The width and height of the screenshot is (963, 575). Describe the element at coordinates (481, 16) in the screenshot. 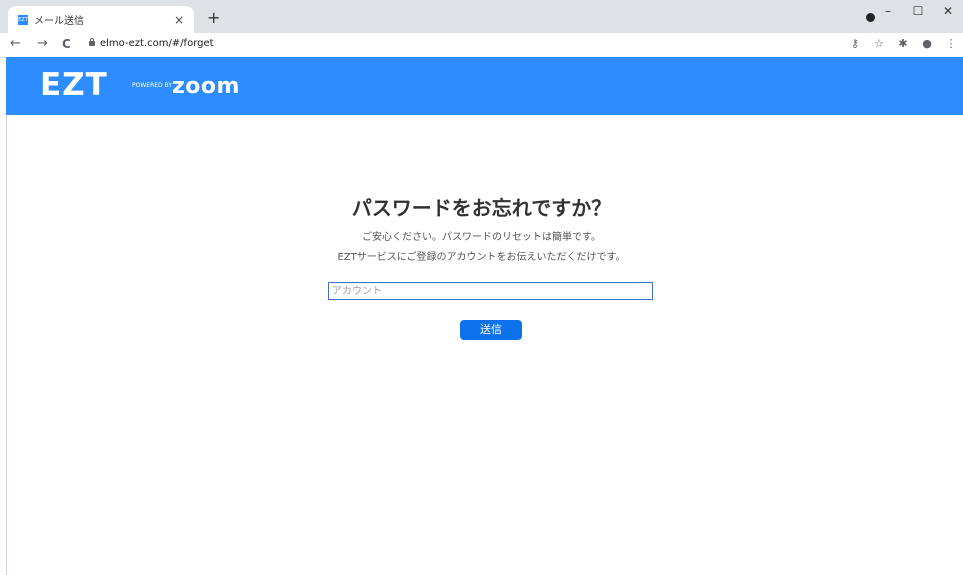

I see `browser-tab-bar: EZT メール送信 × + – ☐ ✕` at that location.